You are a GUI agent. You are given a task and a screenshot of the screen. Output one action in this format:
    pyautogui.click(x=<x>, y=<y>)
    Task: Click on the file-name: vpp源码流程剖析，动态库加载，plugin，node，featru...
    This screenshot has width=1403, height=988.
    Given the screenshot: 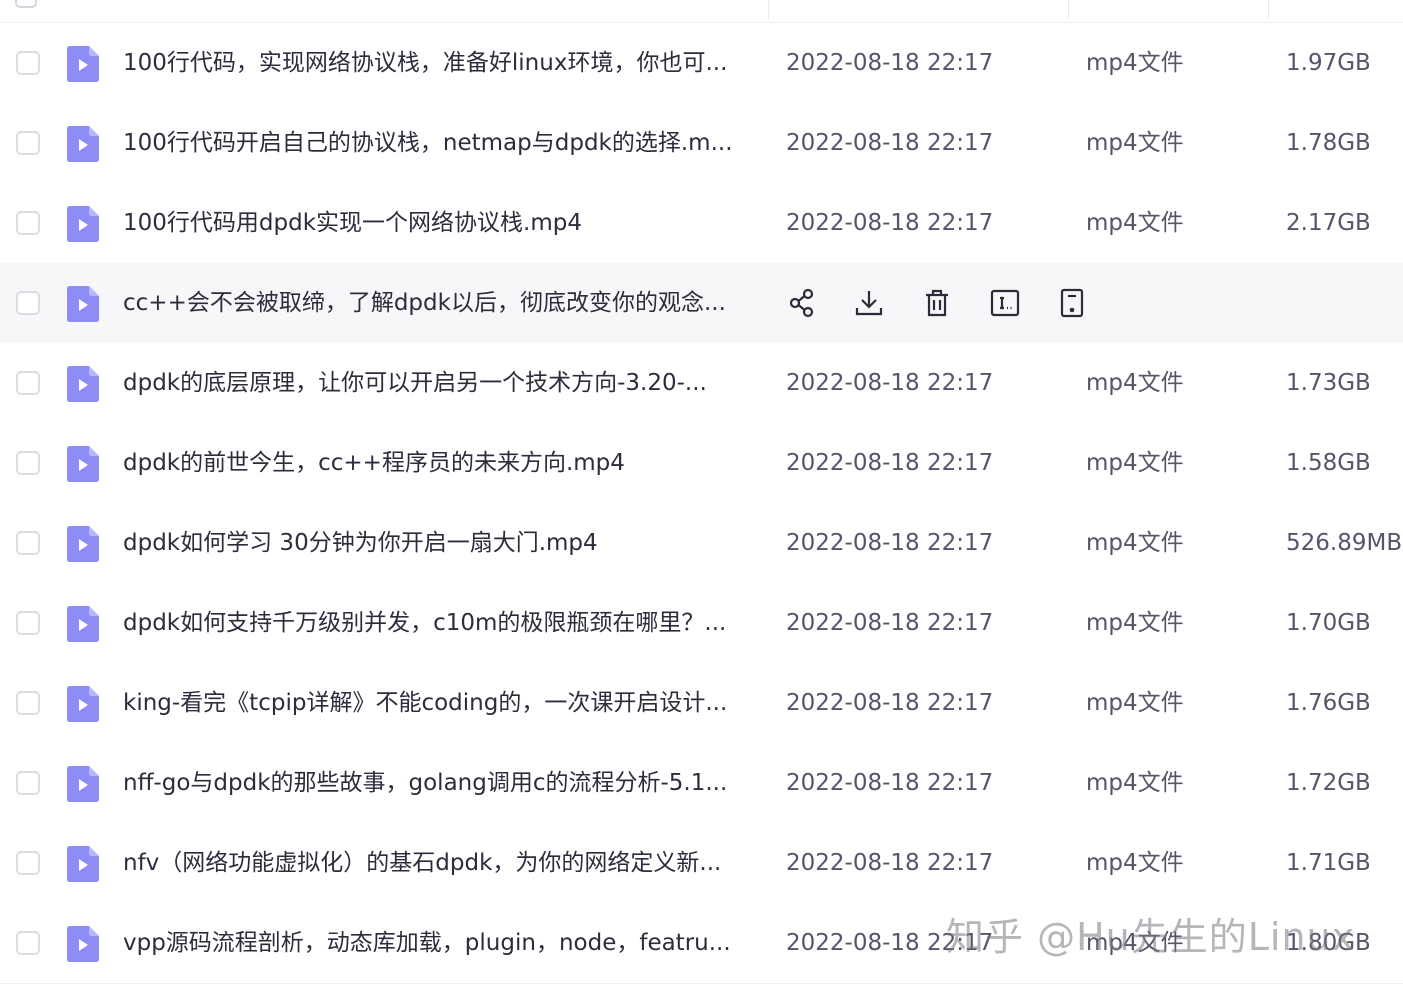 What is the action you would take?
    pyautogui.click(x=438, y=943)
    